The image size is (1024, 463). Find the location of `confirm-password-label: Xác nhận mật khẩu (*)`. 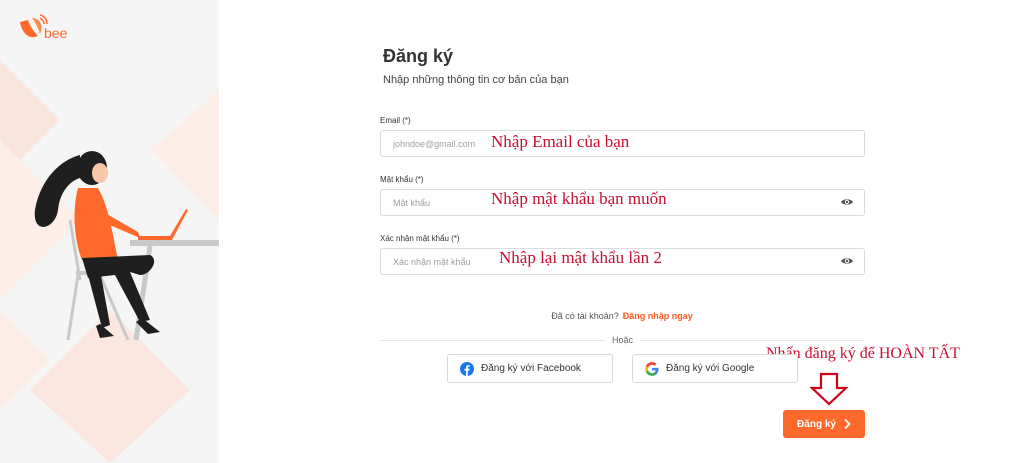

confirm-password-label: Xác nhận mật khẩu (*) is located at coordinates (420, 238).